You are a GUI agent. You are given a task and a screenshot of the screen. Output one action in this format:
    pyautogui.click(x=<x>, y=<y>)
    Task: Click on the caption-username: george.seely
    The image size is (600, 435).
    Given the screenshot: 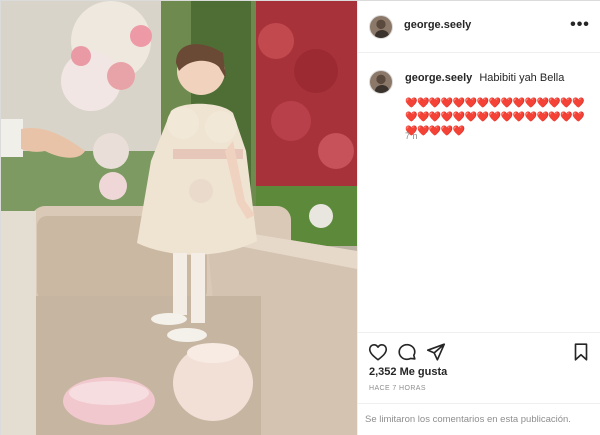 What is the action you would take?
    pyautogui.click(x=438, y=78)
    